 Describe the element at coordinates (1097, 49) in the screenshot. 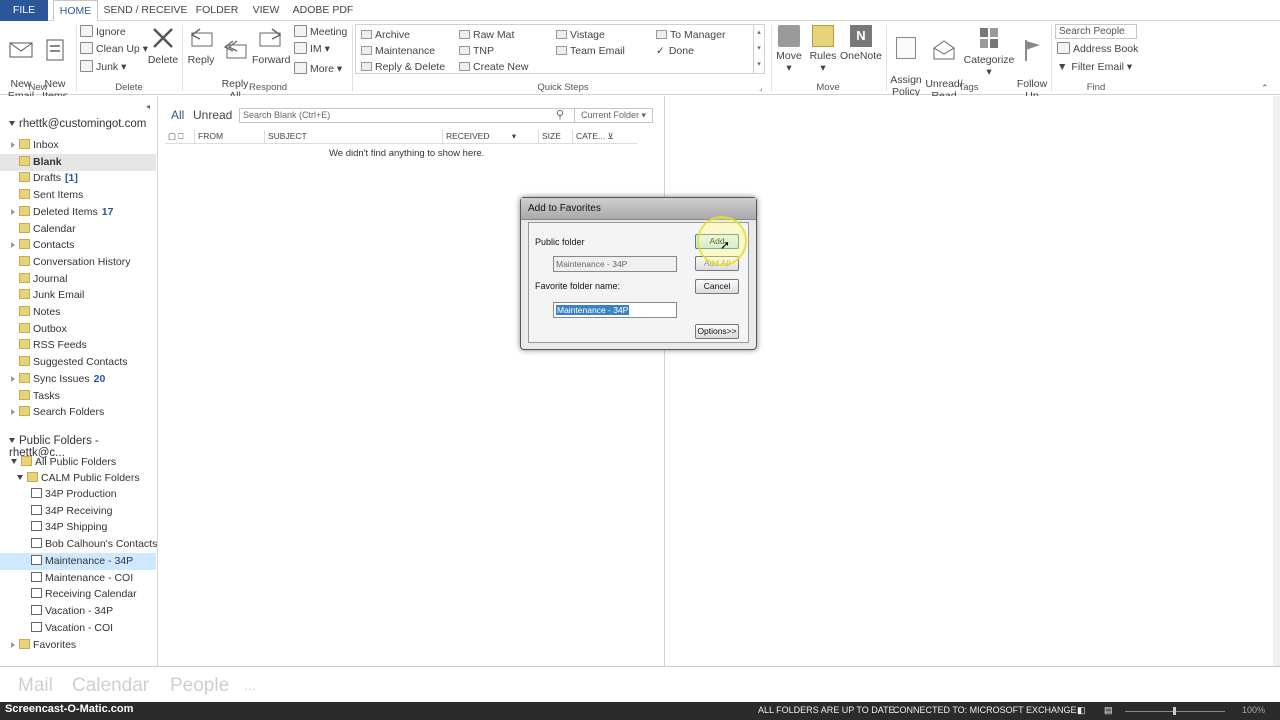

I see `address-book-button: Address Book` at that location.